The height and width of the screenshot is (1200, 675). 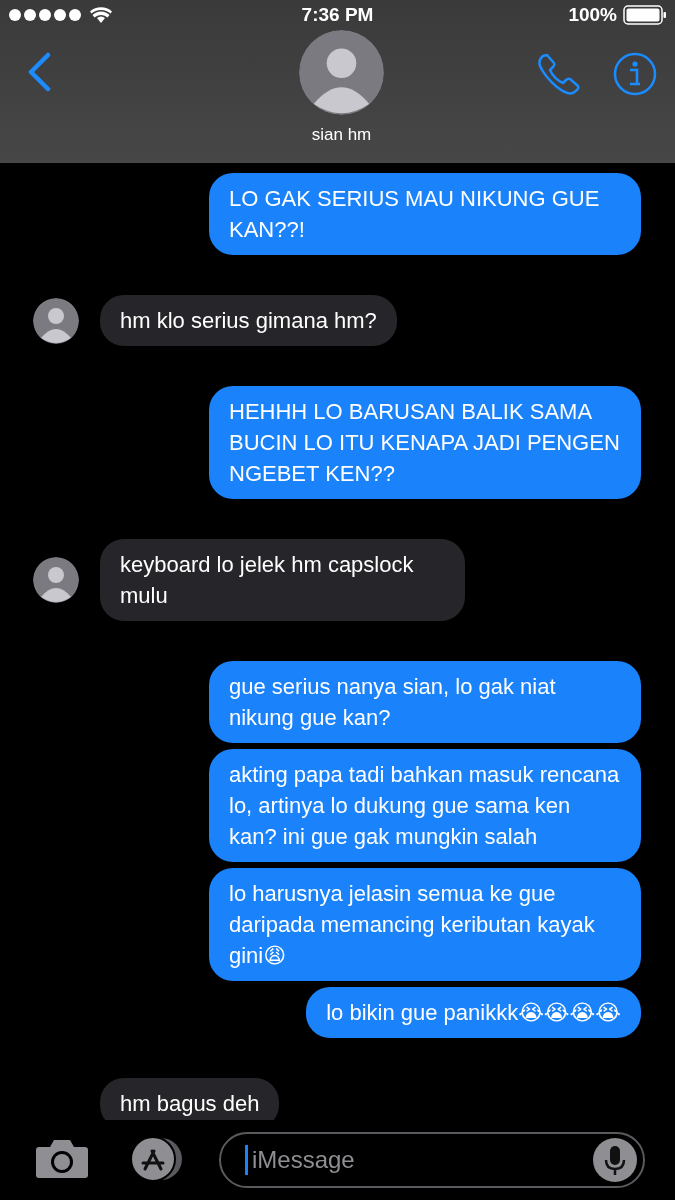 I want to click on contact-name: sian hm, so click(x=341, y=135).